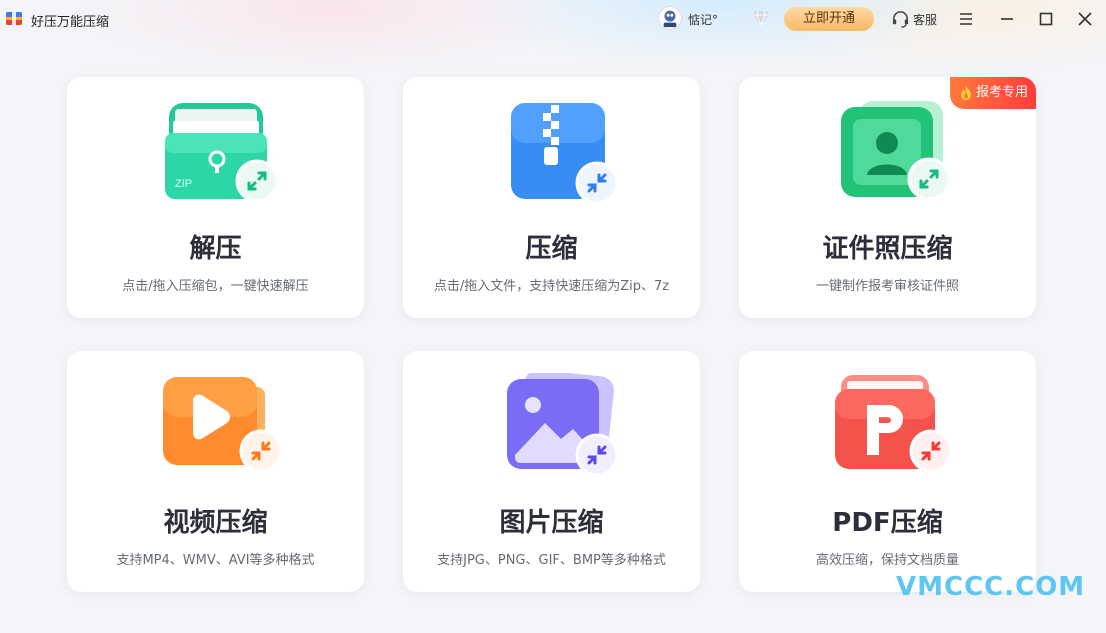 Image resolution: width=1106 pixels, height=633 pixels. What do you see at coordinates (829, 19) in the screenshot?
I see `vip-activate-button: 立即开通` at bounding box center [829, 19].